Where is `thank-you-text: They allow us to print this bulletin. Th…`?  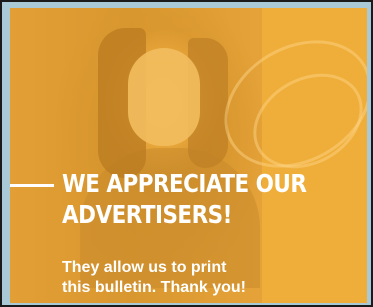 thank-you-text: They allow us to print this bulletin. Th… is located at coordinates (212, 278).